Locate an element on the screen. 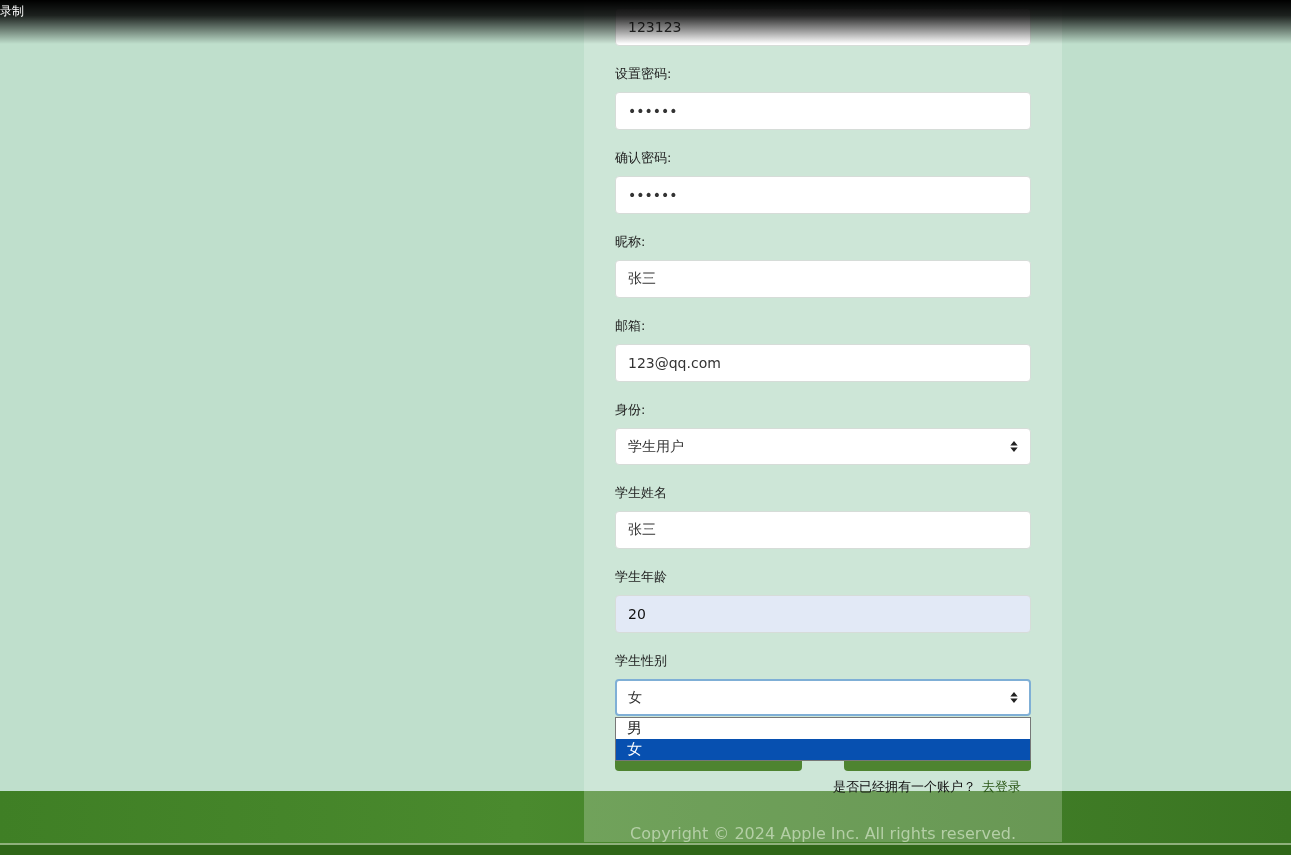  dropdown-option: 女 is located at coordinates (823, 749).